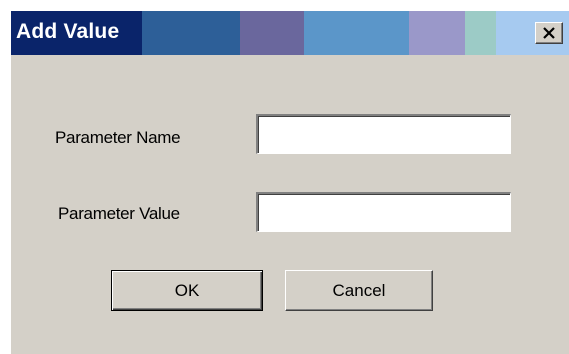  Describe the element at coordinates (187, 290) in the screenshot. I see `ok-button: OK` at that location.